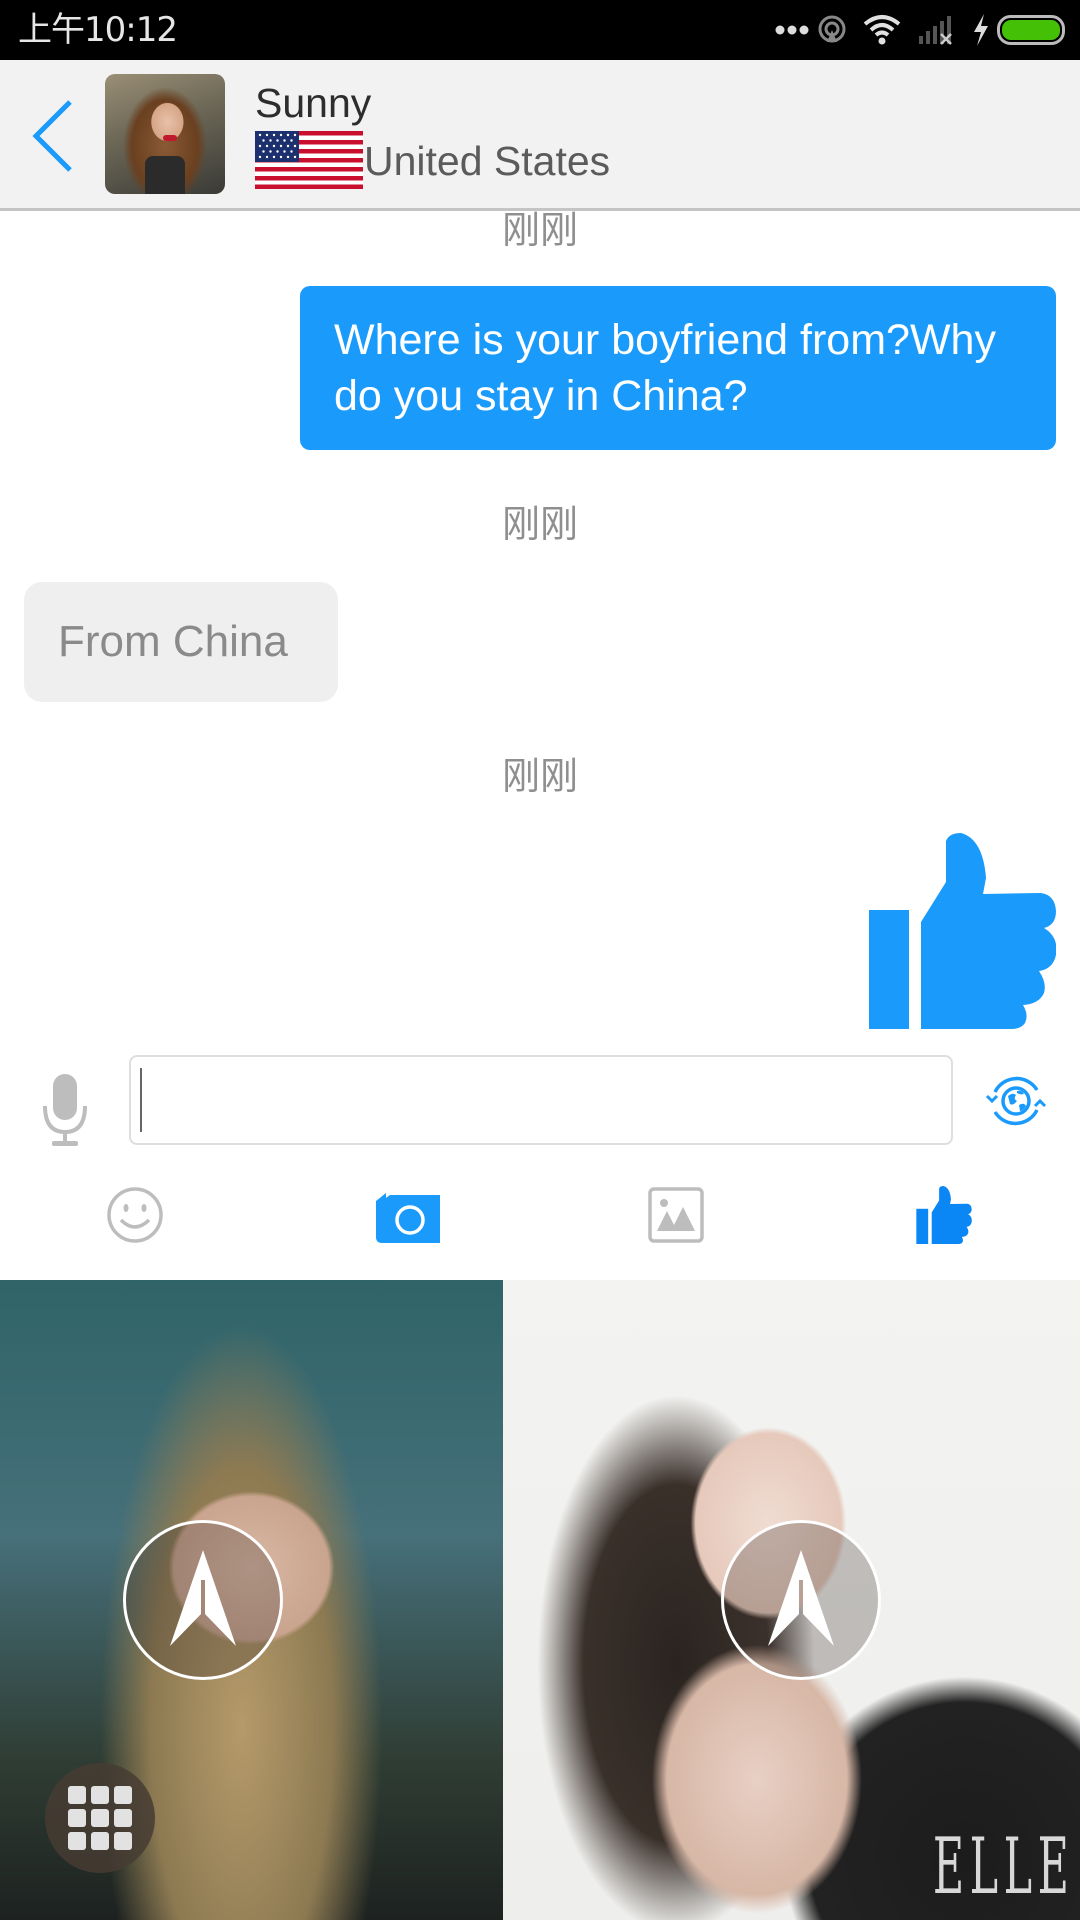 Image resolution: width=1080 pixels, height=1920 pixels. What do you see at coordinates (882, 30) in the screenshot?
I see `wifi-icon` at bounding box center [882, 30].